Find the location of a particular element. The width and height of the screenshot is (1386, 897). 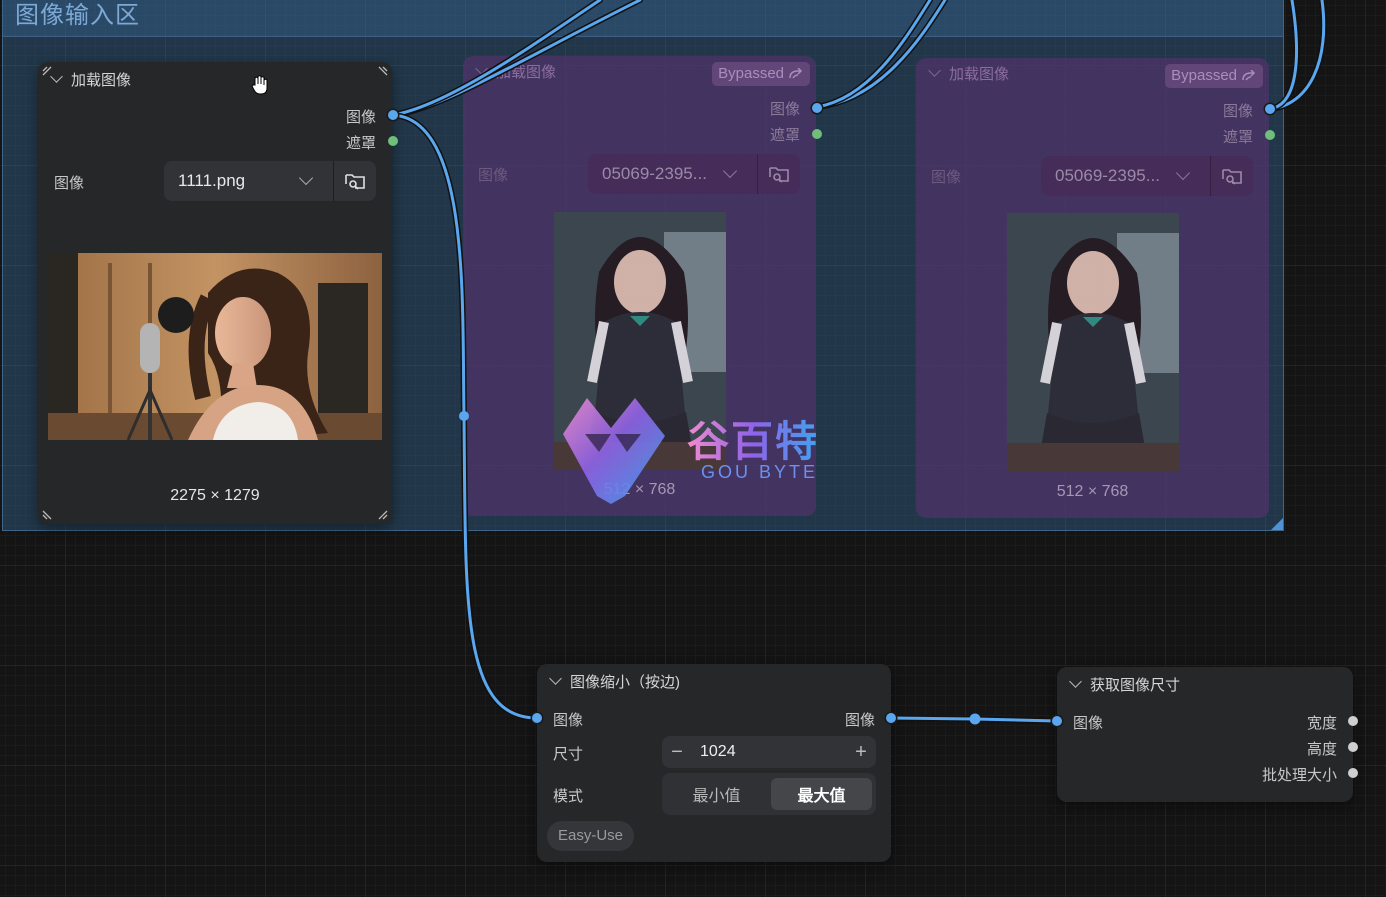

socket-output-batch-size is located at coordinates (1353, 773).